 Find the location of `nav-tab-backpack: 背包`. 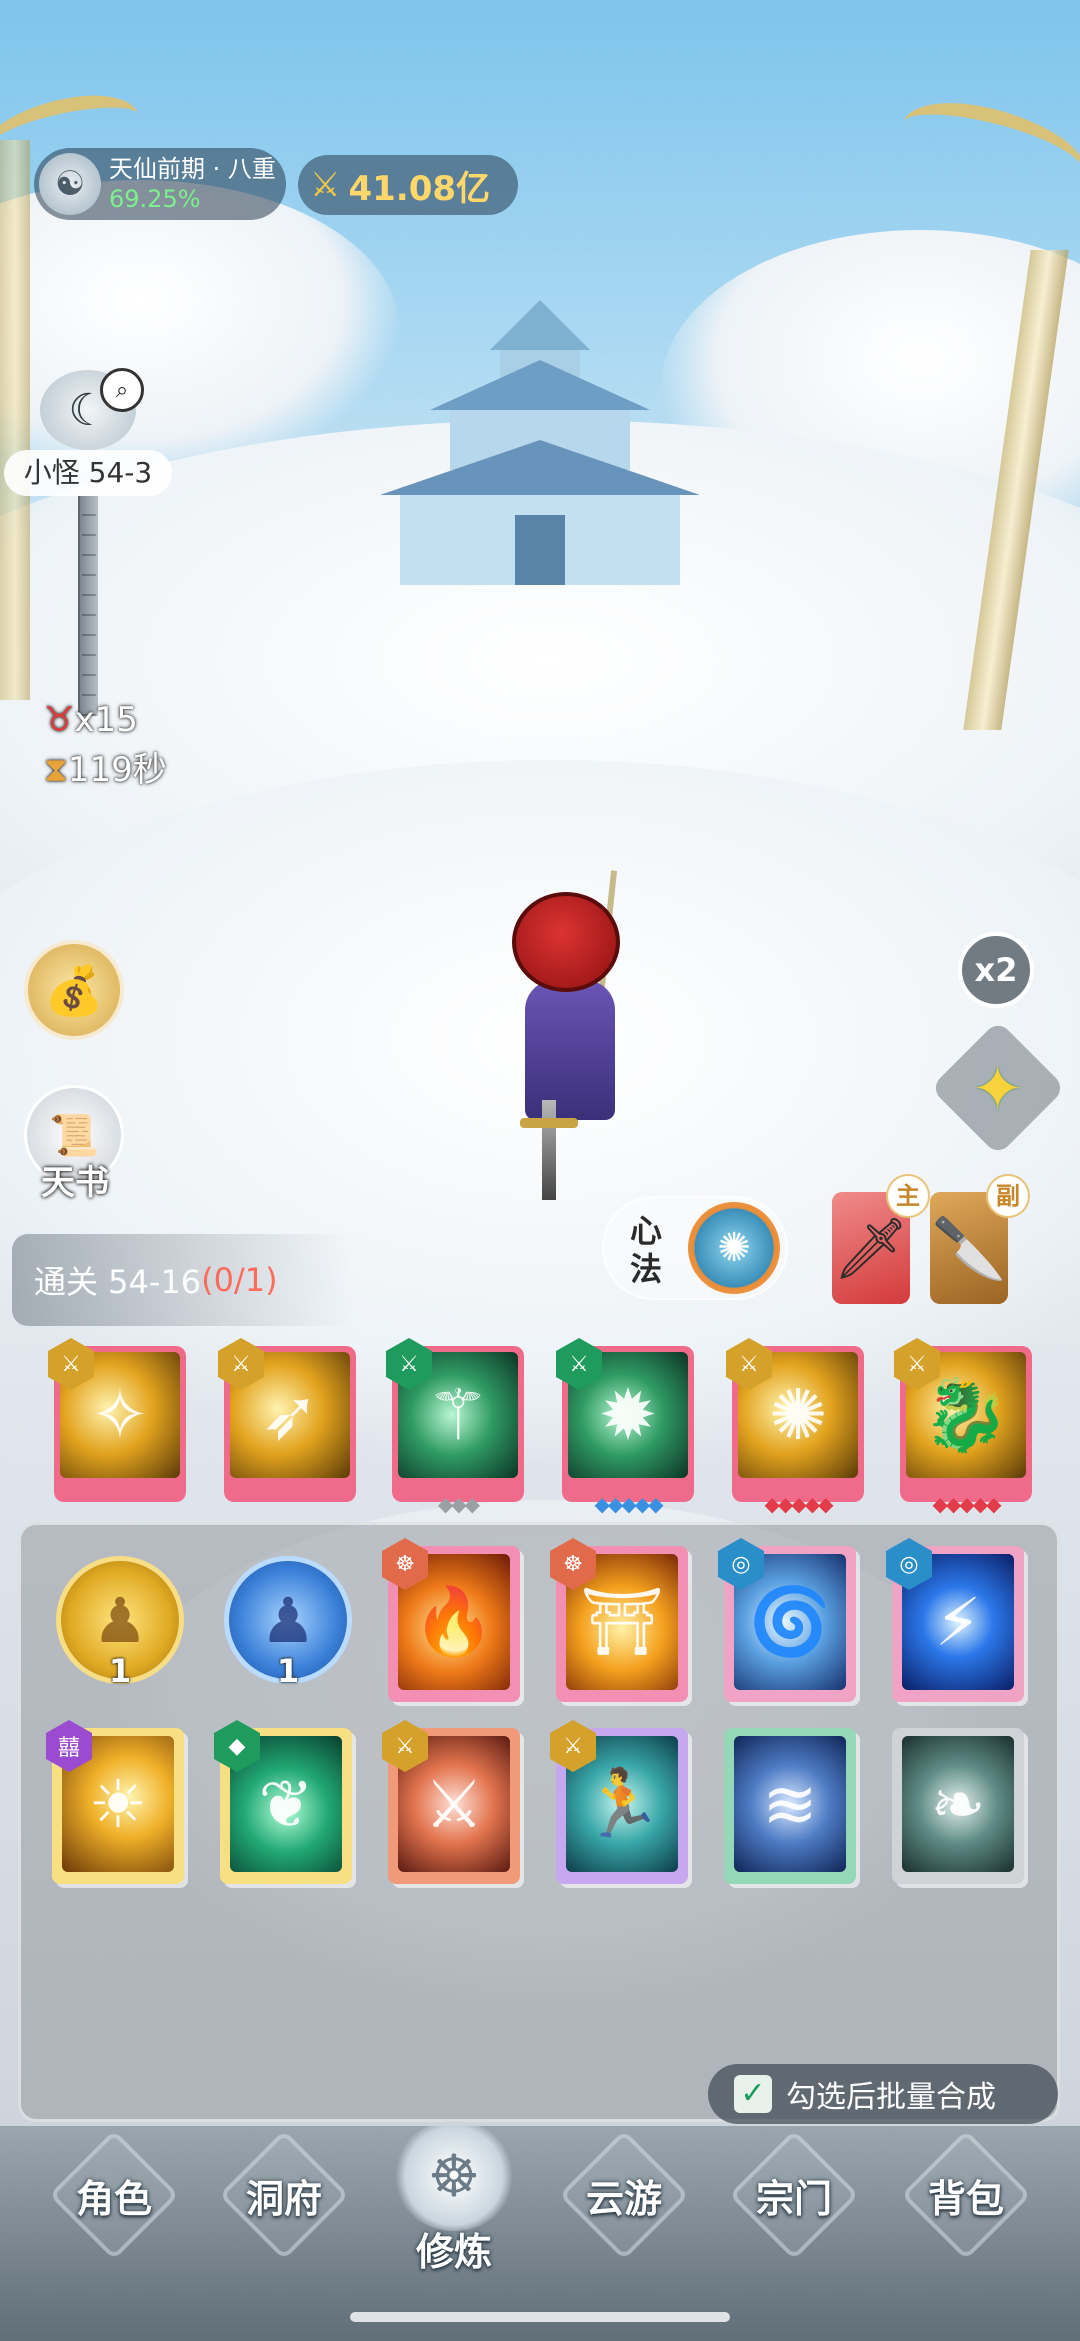

nav-tab-backpack: 背包 is located at coordinates (966, 2195).